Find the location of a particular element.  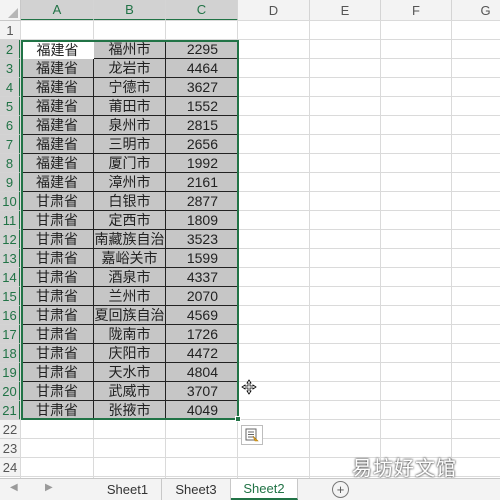

table-cell: 1992 is located at coordinates (202, 163).